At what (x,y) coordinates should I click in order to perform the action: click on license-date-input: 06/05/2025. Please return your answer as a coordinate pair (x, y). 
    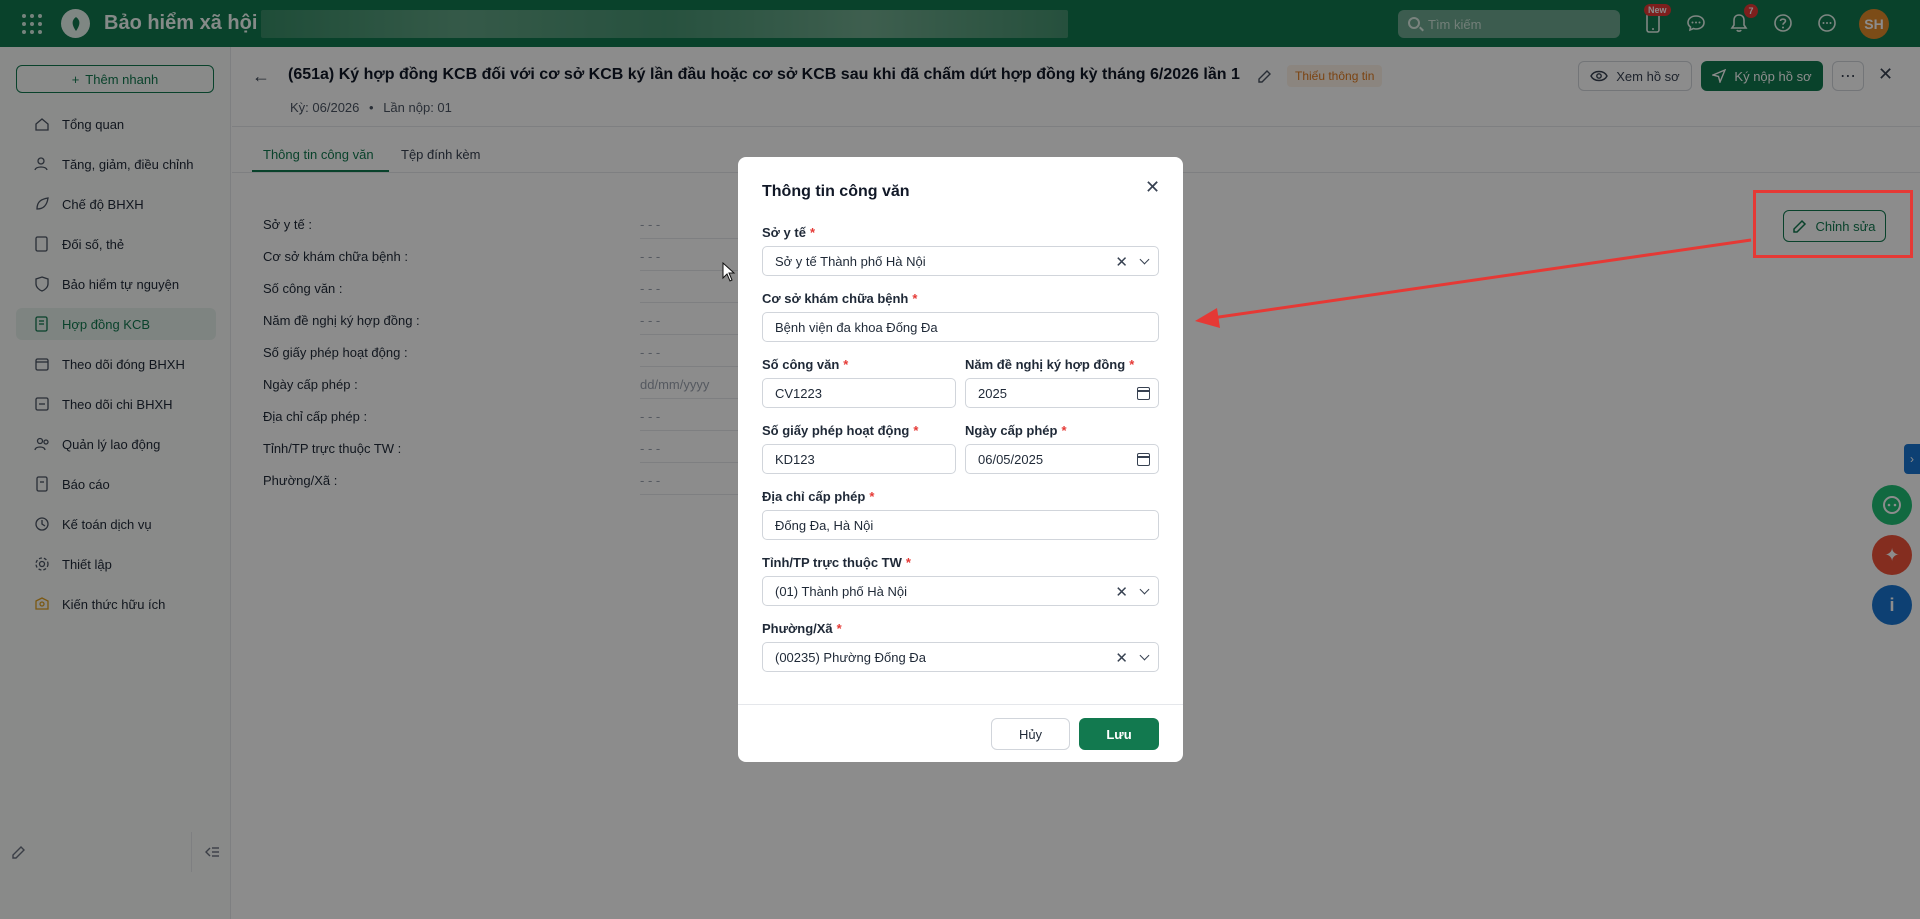
    Looking at the image, I should click on (1062, 459).